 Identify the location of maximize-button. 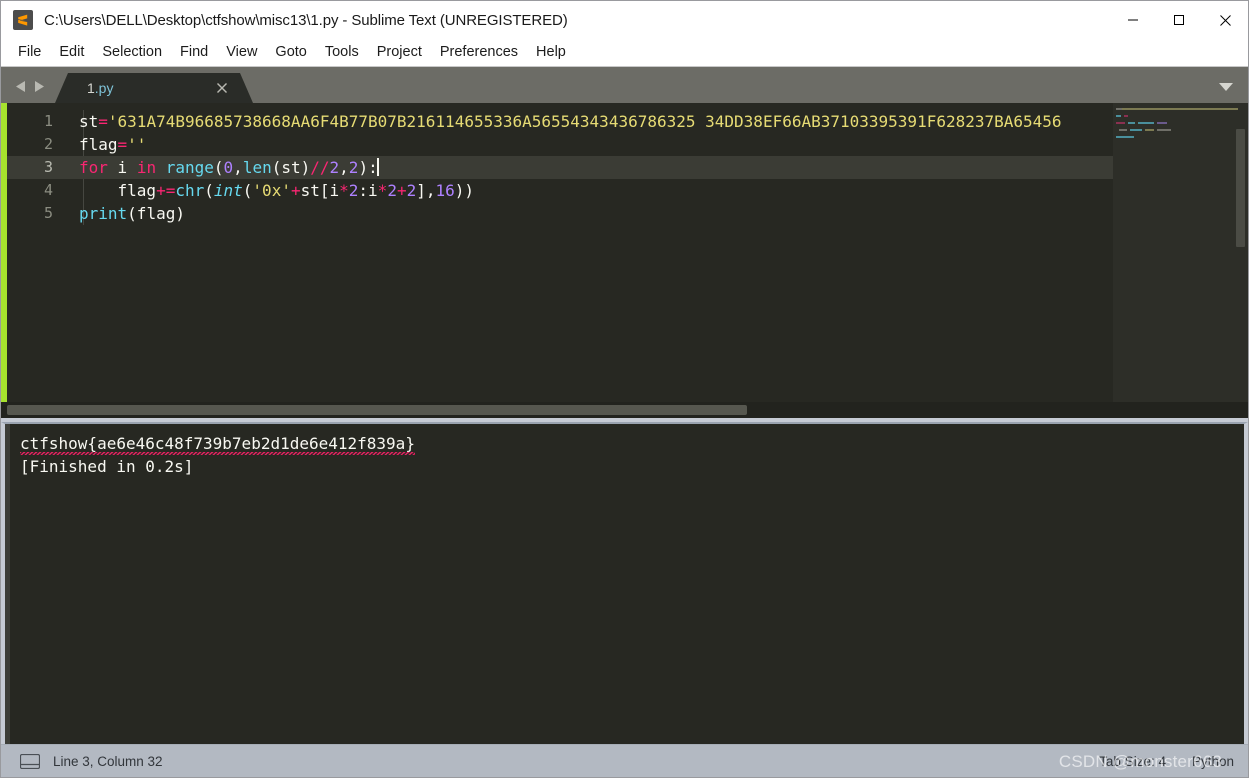
(1179, 20).